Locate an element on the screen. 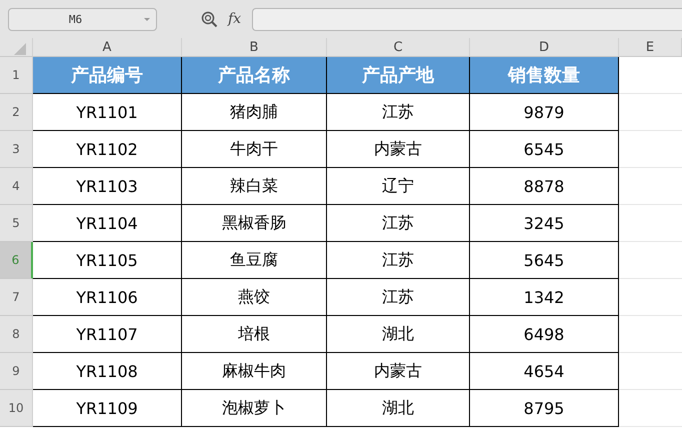 The image size is (682, 428). zoom-icon is located at coordinates (209, 19).